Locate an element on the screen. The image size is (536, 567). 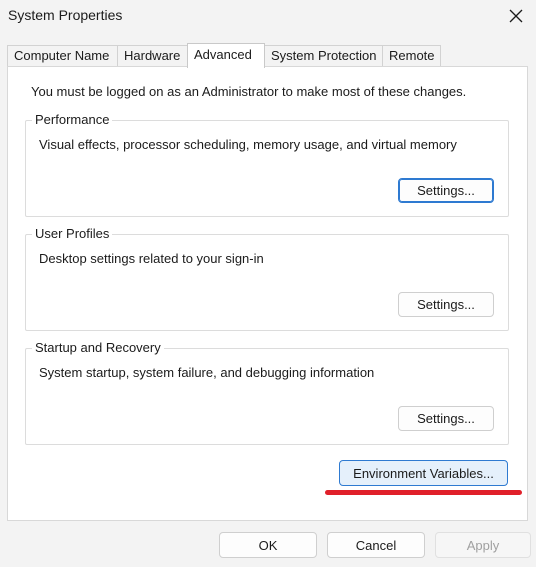
tab-computer-name: Computer Name is located at coordinates (62, 55).